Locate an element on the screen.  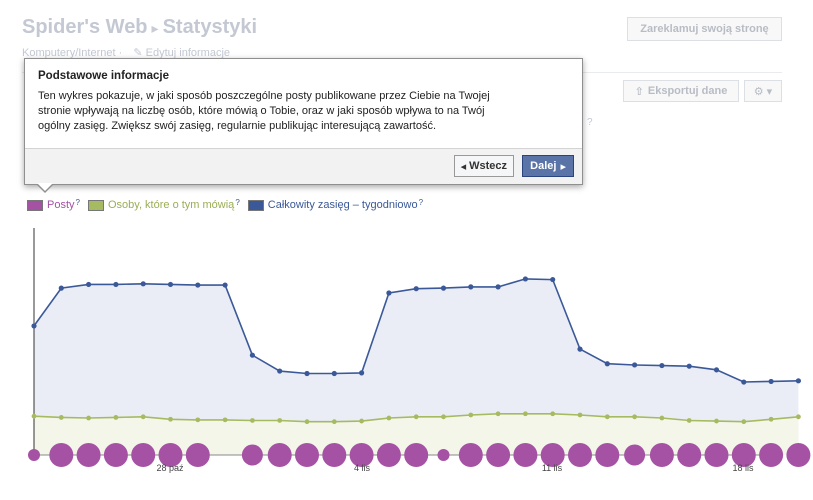
back-button: ◂ Wstecz is located at coordinates (483, 166).